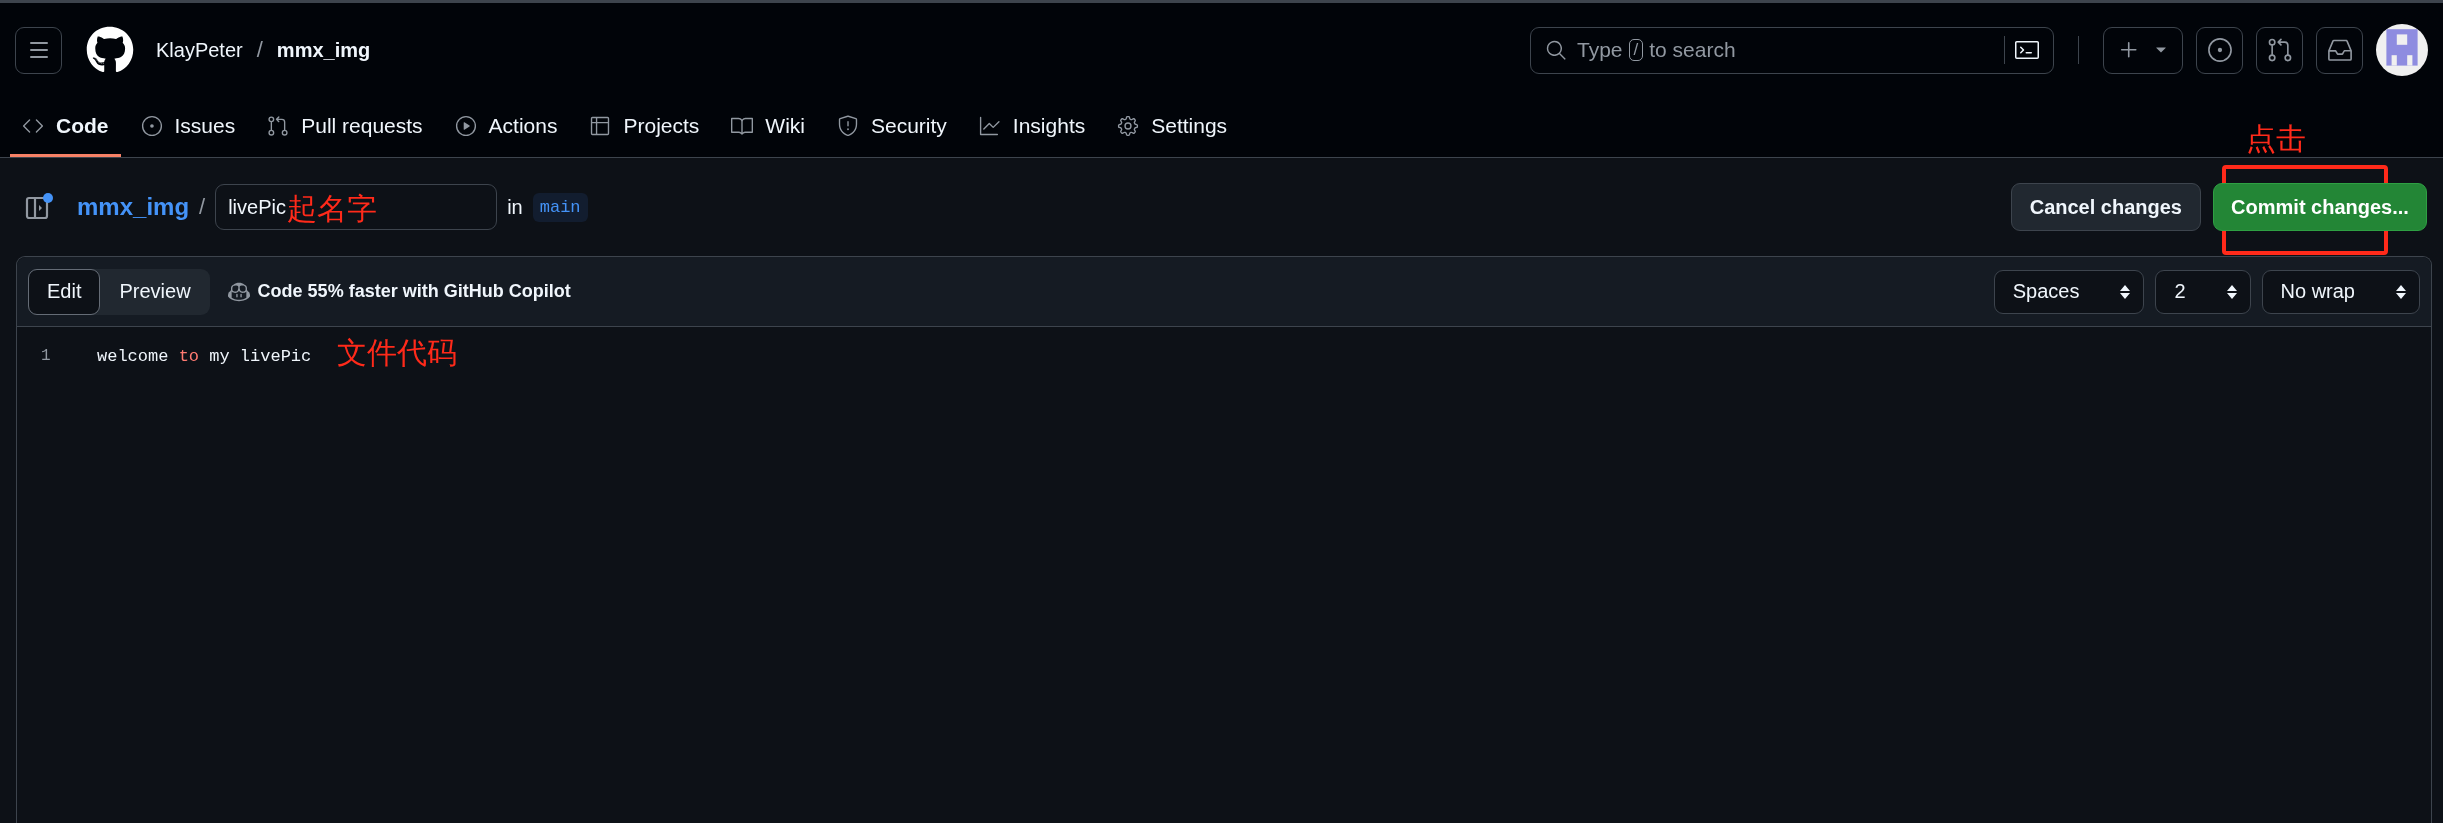  What do you see at coordinates (2402, 50) in the screenshot?
I see `avatar-icon` at bounding box center [2402, 50].